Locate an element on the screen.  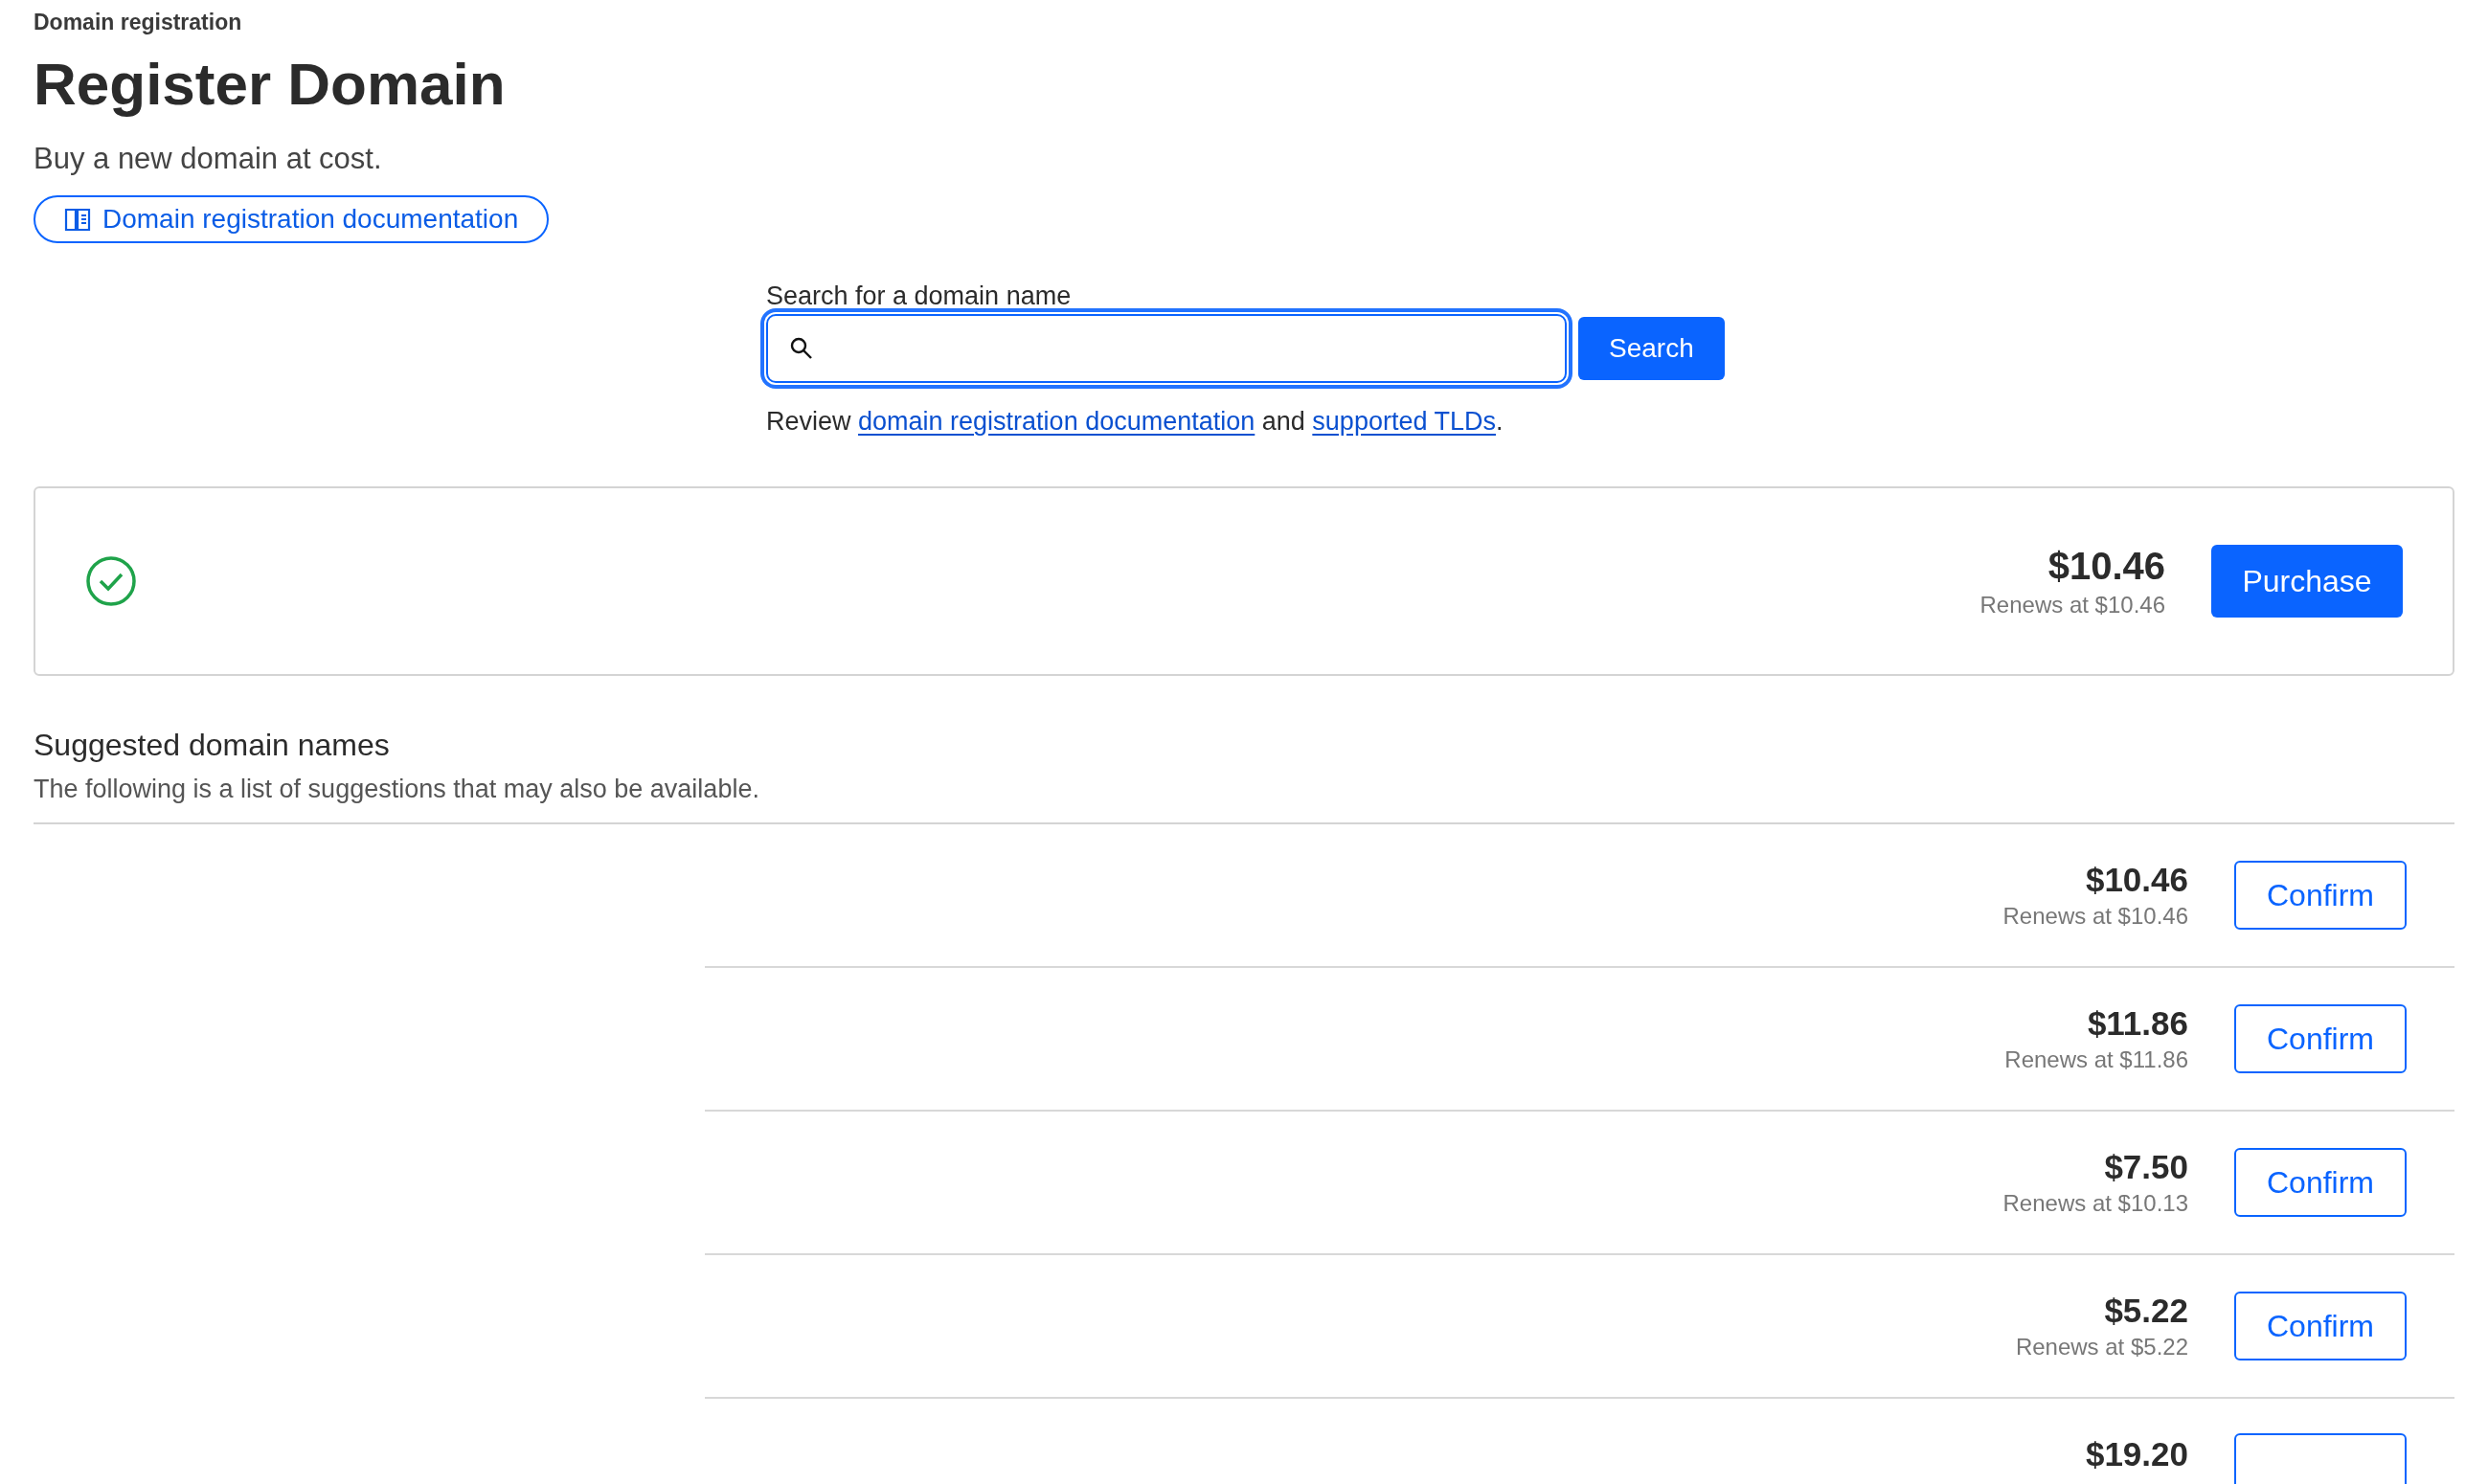
confirm-button is located at coordinates (2320, 1458).